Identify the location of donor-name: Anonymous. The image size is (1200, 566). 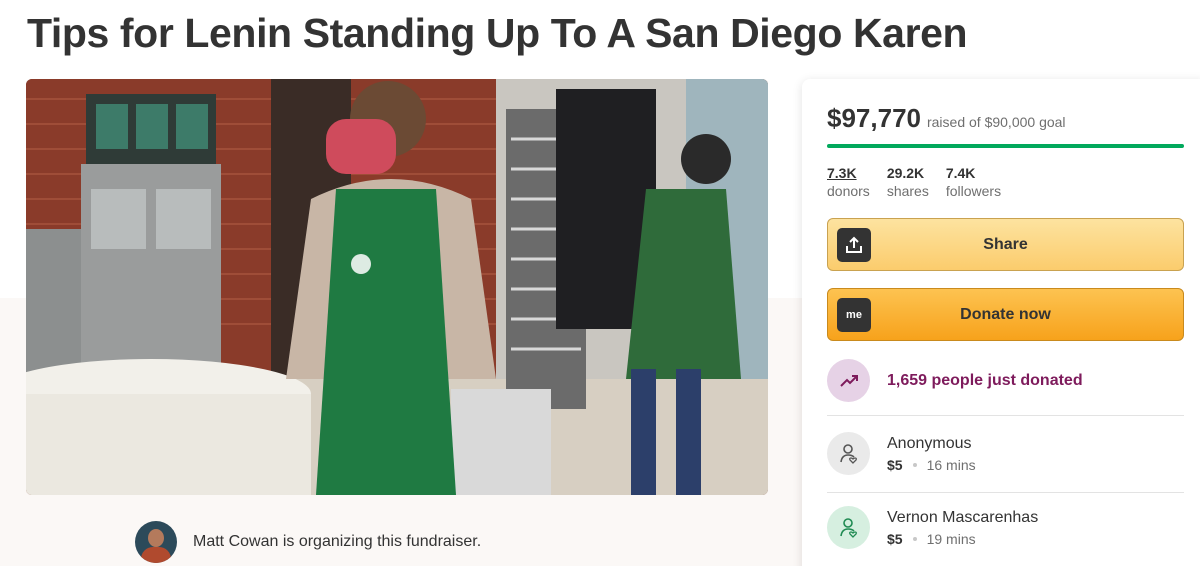
(929, 443).